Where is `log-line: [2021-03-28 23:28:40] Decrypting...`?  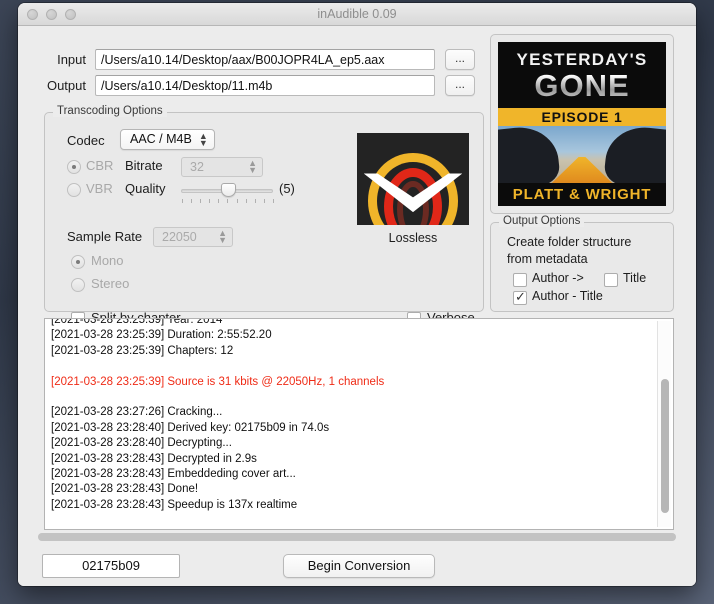 log-line: [2021-03-28 23:28:40] Decrypting... is located at coordinates (141, 443).